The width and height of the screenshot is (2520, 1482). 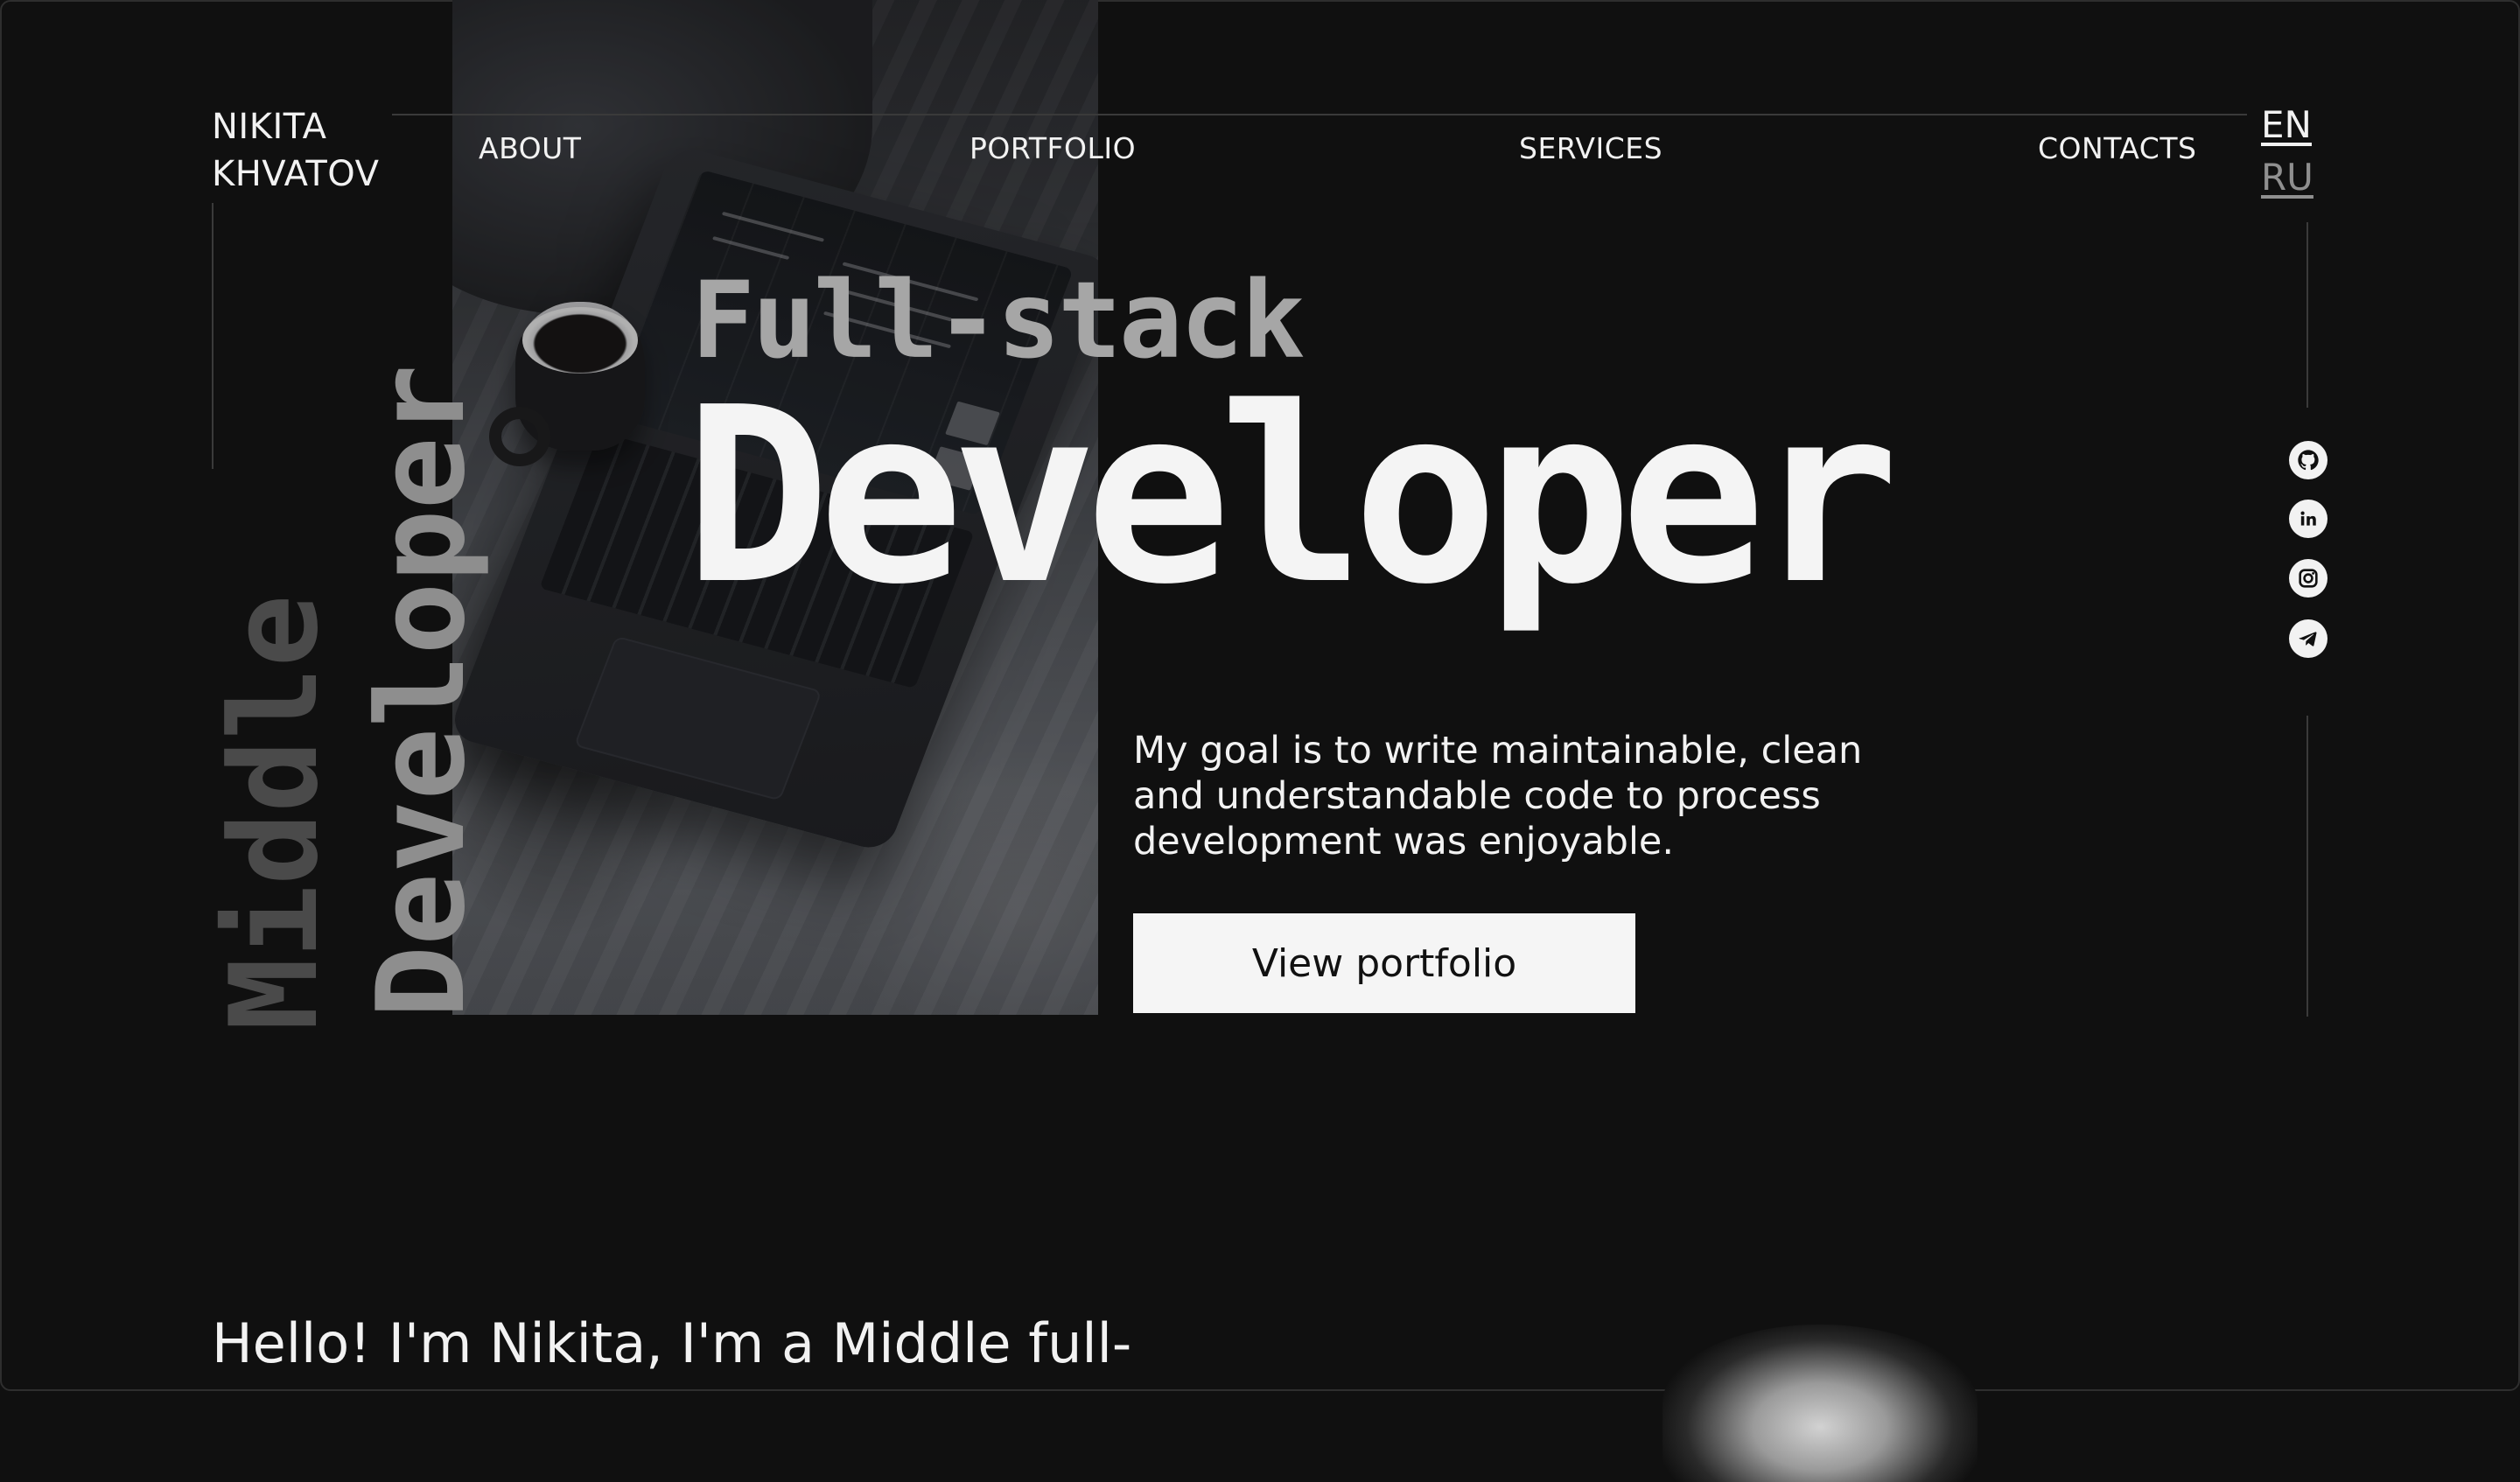 I want to click on hero-title: Developer, so click(x=1292, y=497).